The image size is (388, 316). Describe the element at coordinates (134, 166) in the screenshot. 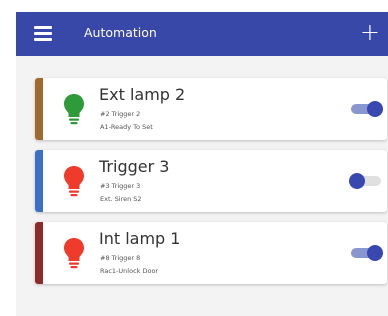

I see `automation-name: Trigger 3` at that location.